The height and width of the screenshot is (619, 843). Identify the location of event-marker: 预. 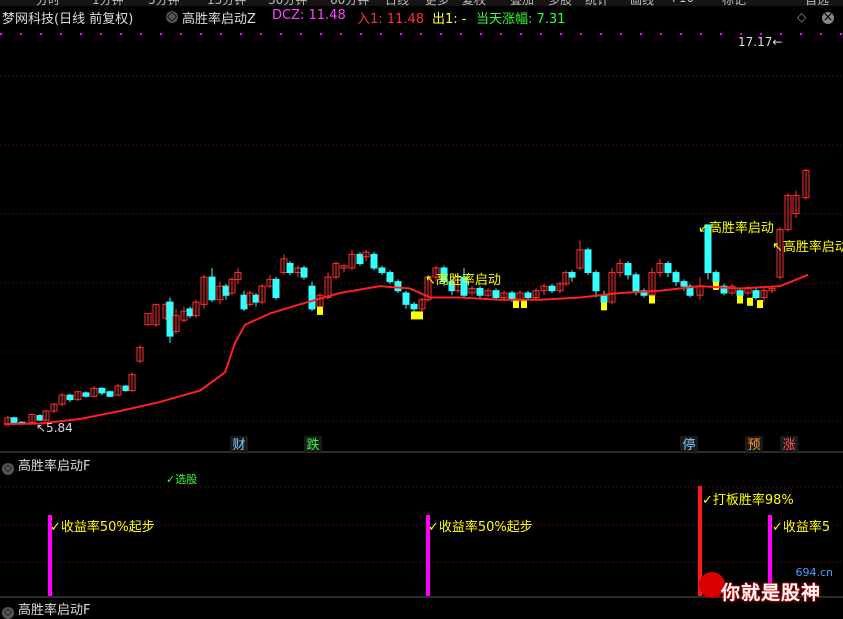
(753, 445).